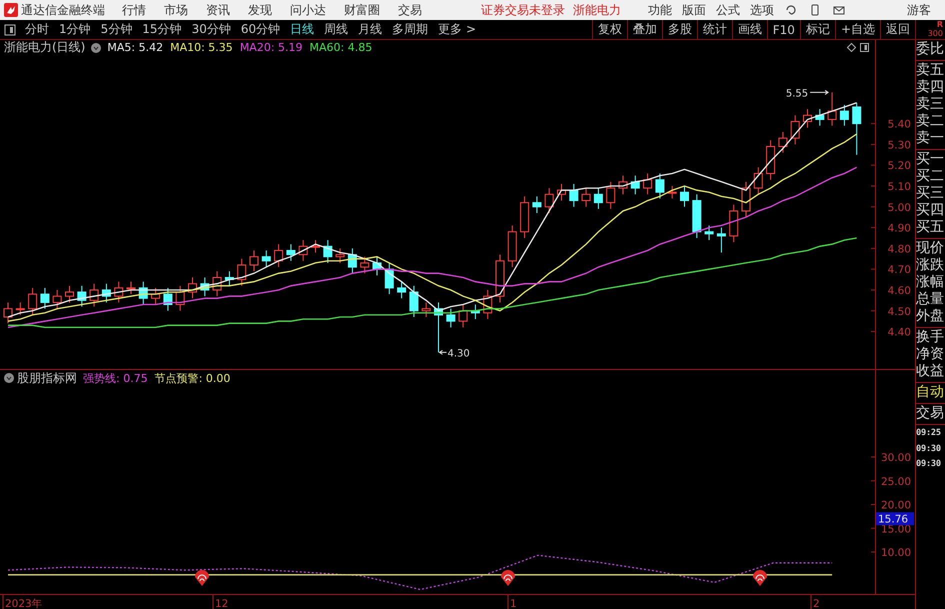 This screenshot has height=609, width=945. Describe the element at coordinates (930, 193) in the screenshot. I see `quote-field-label: 买三` at that location.